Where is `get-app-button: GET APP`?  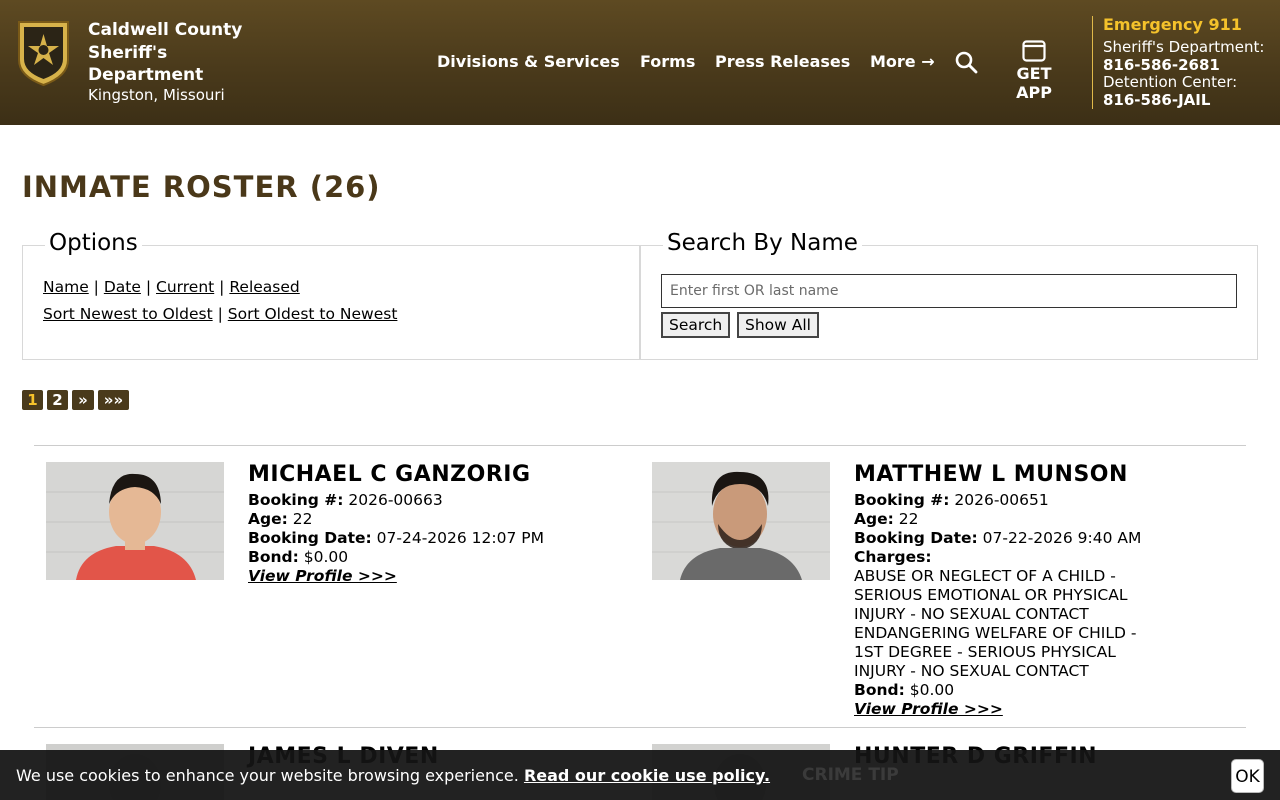
get-app-button: GET APP is located at coordinates (1034, 71).